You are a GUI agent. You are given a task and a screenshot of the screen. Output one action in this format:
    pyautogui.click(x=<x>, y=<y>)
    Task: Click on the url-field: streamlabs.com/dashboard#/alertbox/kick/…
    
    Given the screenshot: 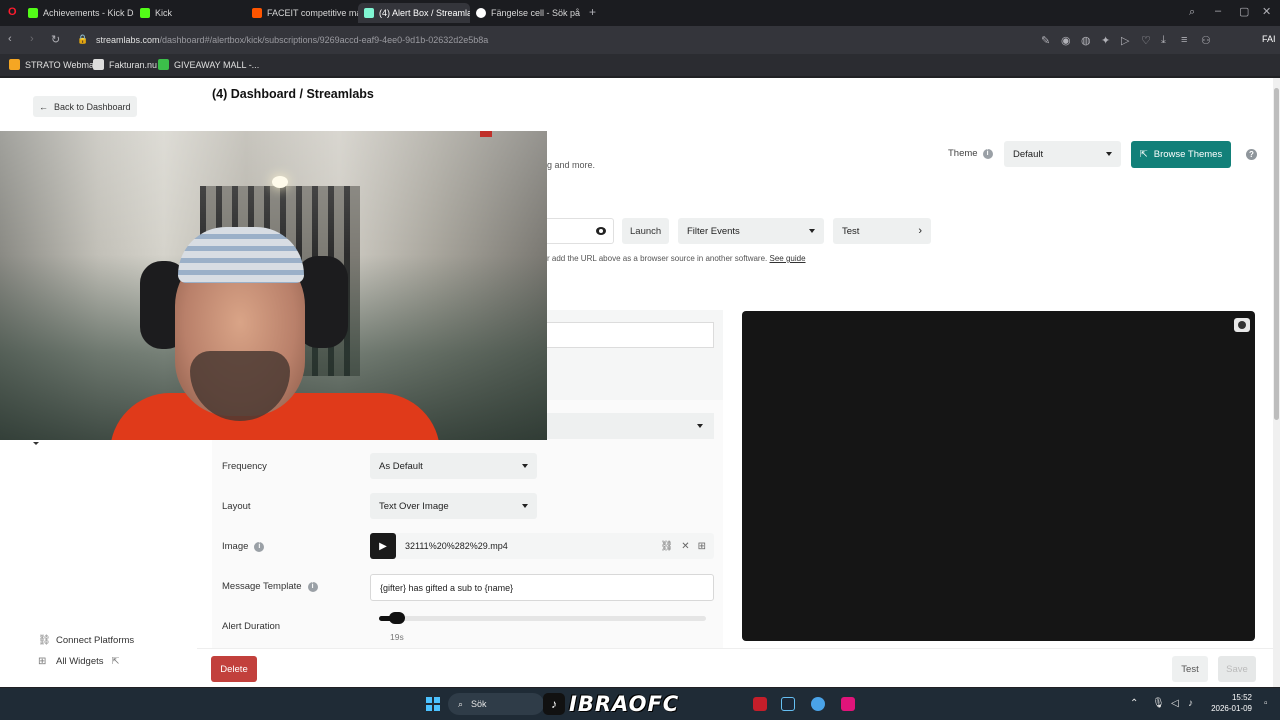 What is the action you would take?
    pyautogui.click(x=292, y=40)
    